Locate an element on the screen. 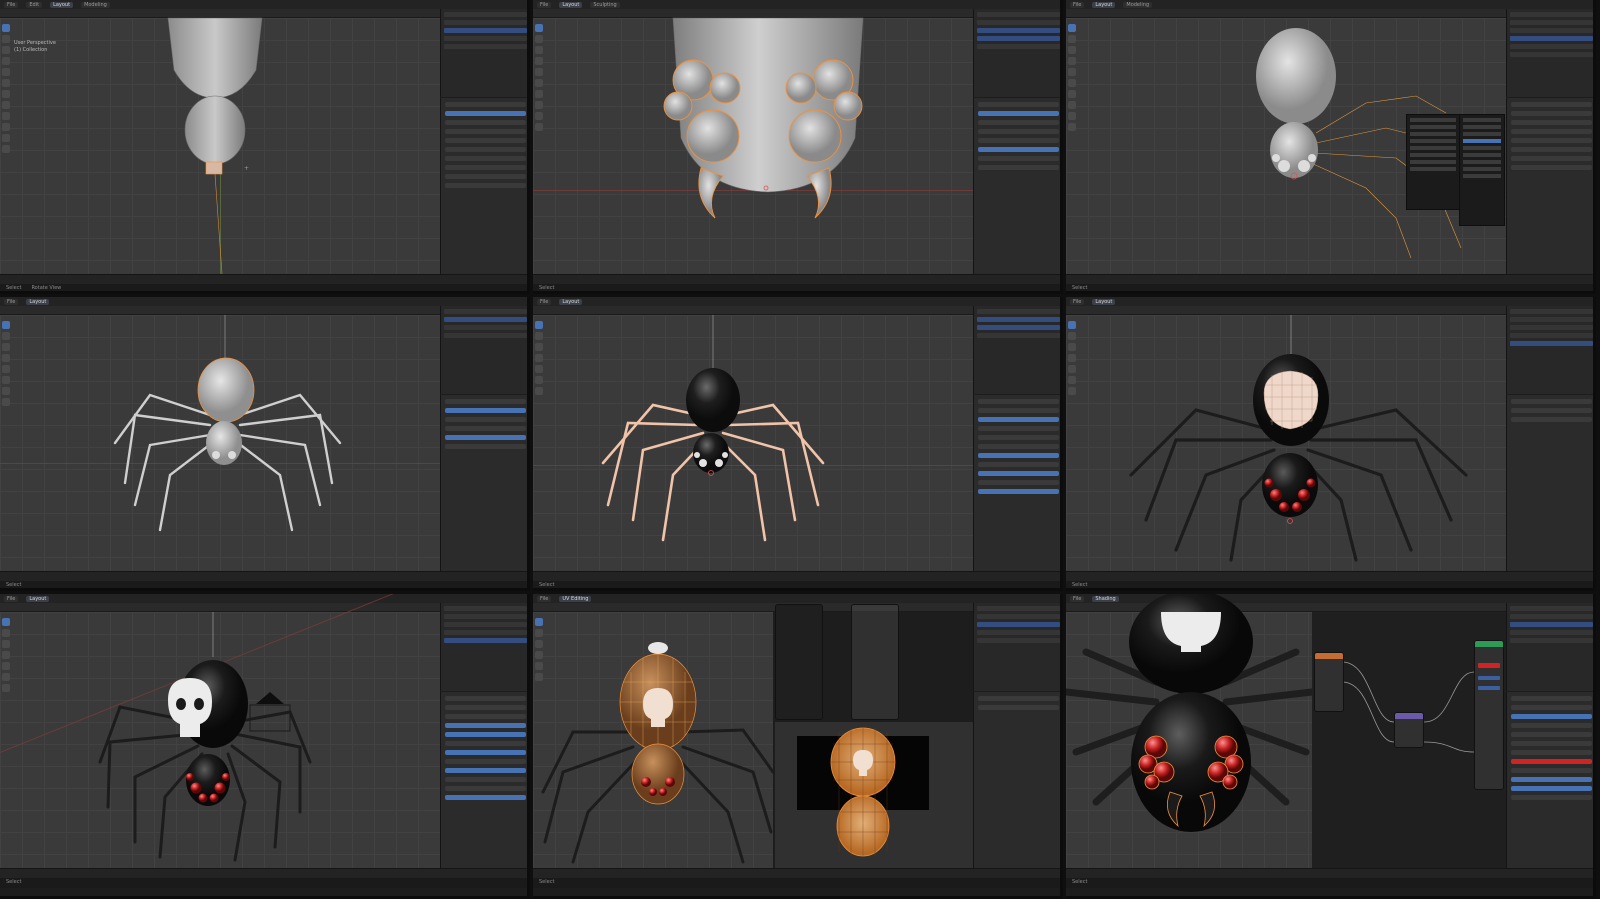 The height and width of the screenshot is (899, 1600). uv-options-panel is located at coordinates (875, 662).